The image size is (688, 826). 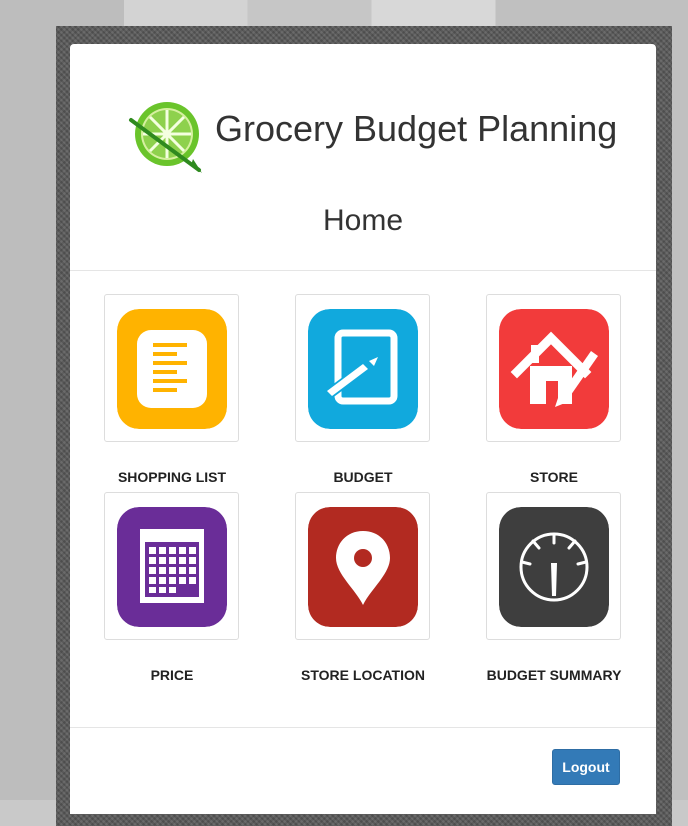 I want to click on budget-summary-tile, so click(x=553, y=566).